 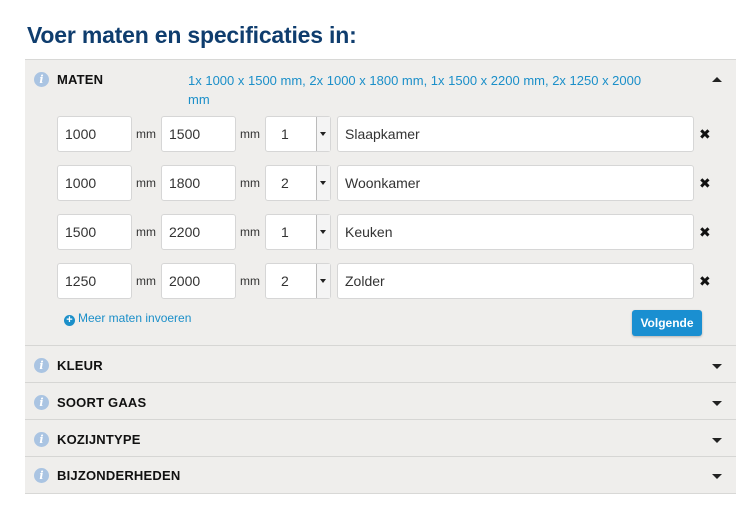 I want to click on width-input: 1500, so click(x=94, y=232).